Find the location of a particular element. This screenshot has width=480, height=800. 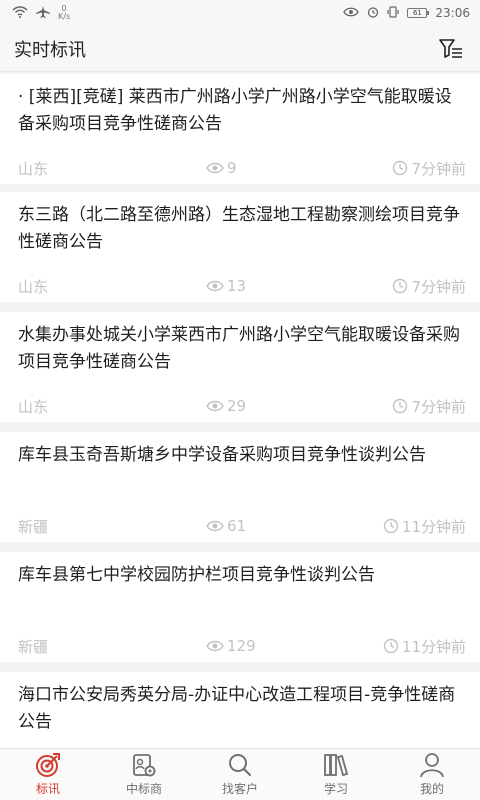

status-bar: 0 K/s 61 23:06 is located at coordinates (240, 13).